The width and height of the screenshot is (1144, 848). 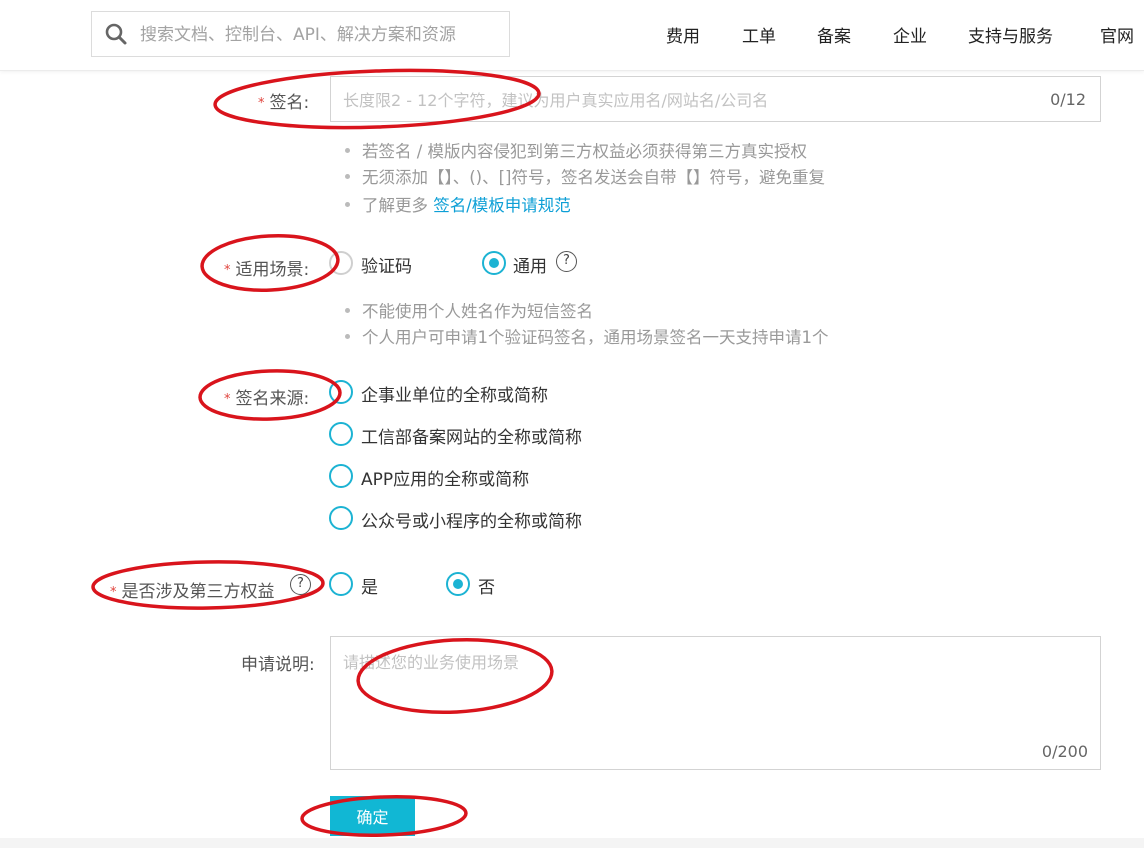 What do you see at coordinates (341, 263) in the screenshot?
I see `scenario-radio-verification` at bounding box center [341, 263].